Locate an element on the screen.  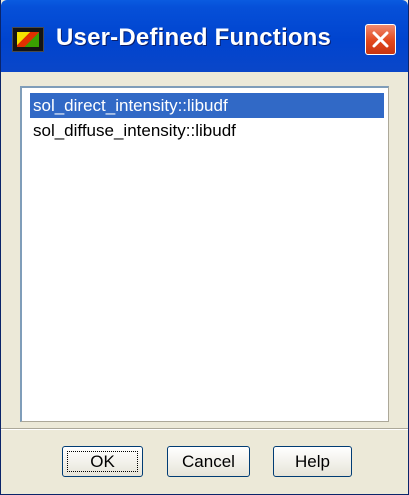
title-bar: User-Defined Functions is located at coordinates (204, 36).